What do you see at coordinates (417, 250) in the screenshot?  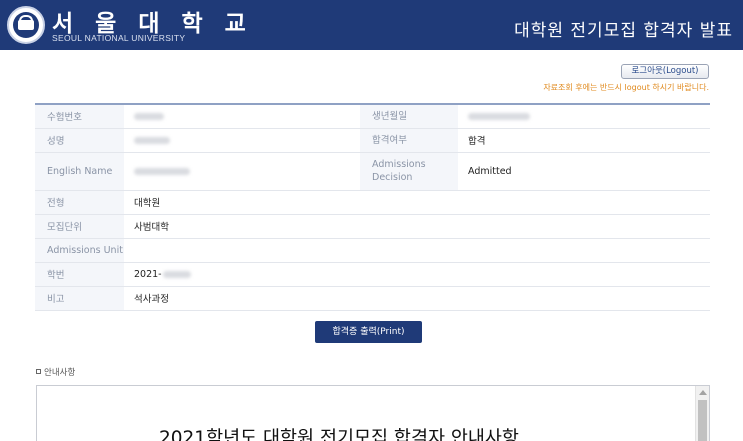 I see `admissions-unit-value` at bounding box center [417, 250].